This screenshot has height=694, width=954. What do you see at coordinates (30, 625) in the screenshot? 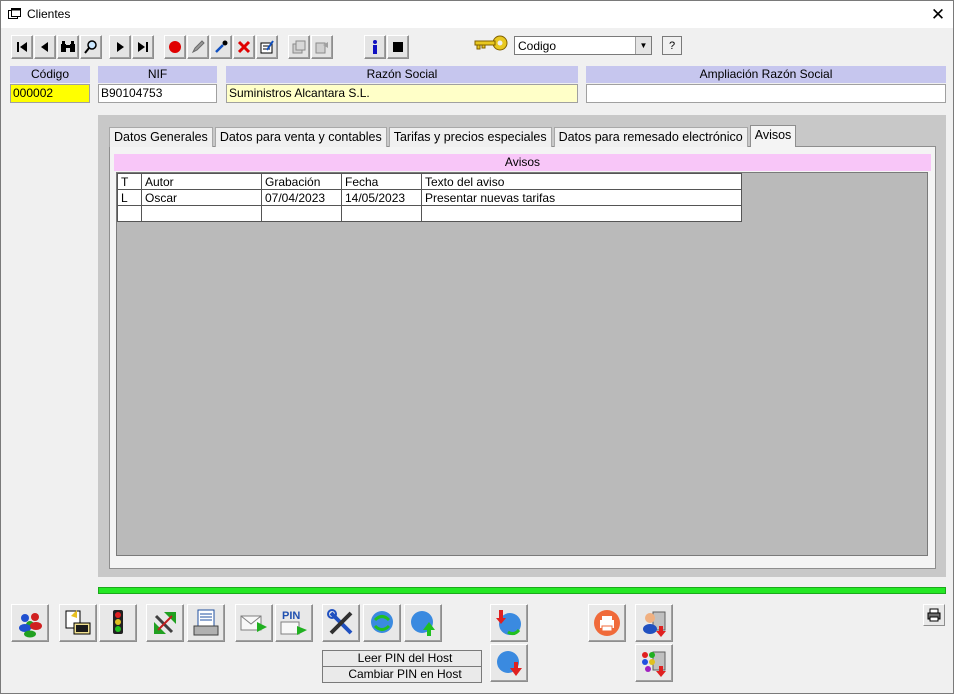
I see `people-group-icon` at bounding box center [30, 625].